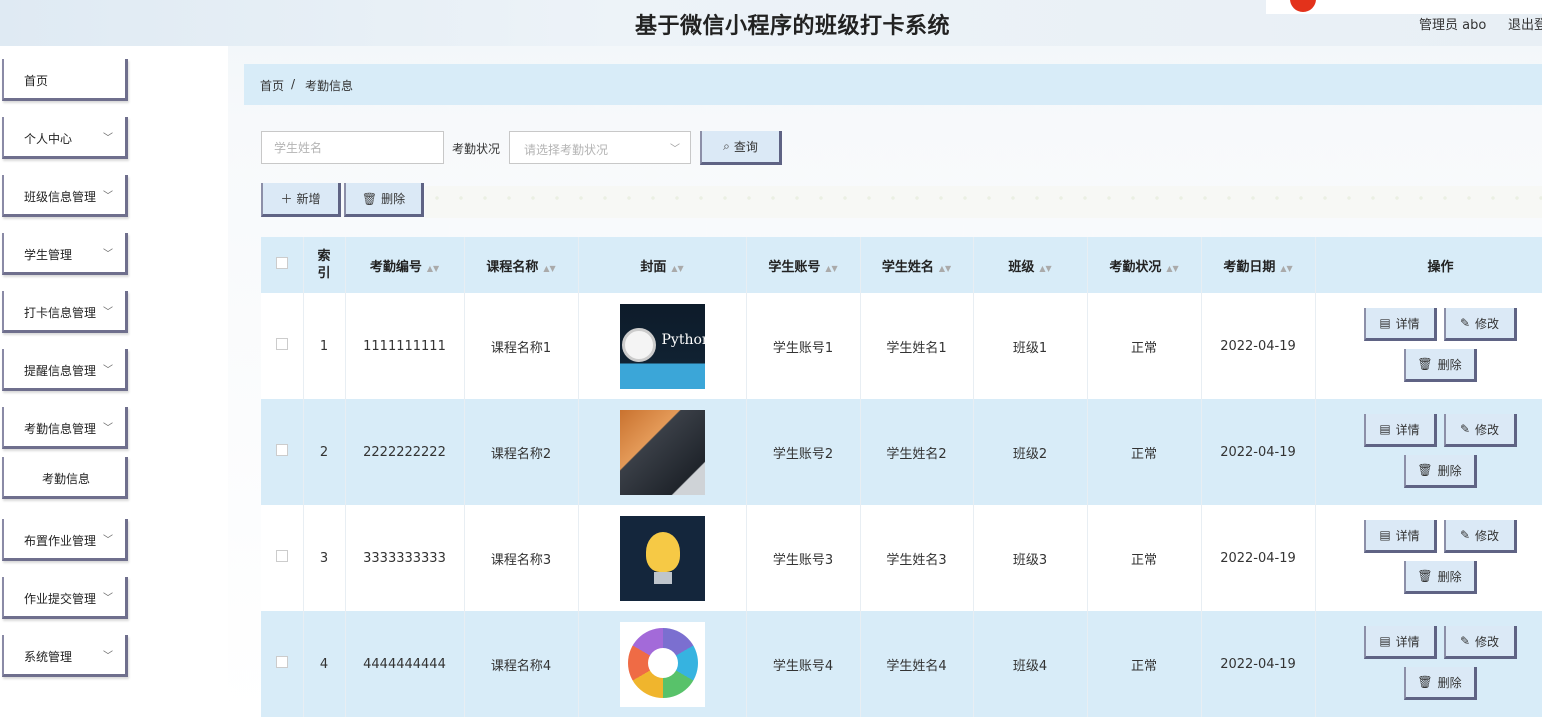 The width and height of the screenshot is (1542, 719). I want to click on sidebar-item: 作业提交管理 ﹀, so click(65, 598).